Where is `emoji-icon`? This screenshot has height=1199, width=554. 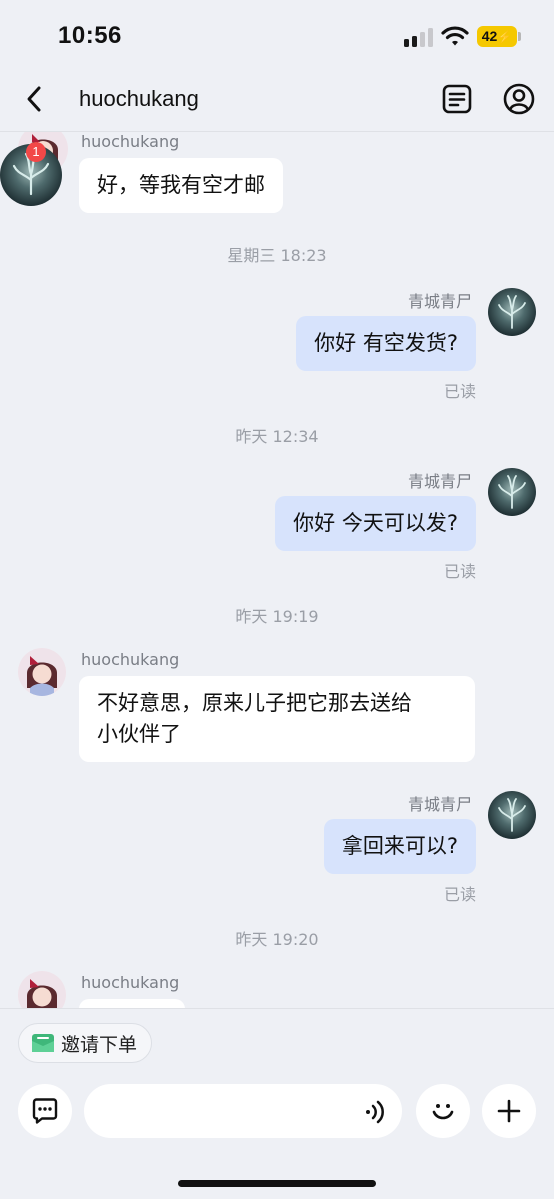 emoji-icon is located at coordinates (443, 1112).